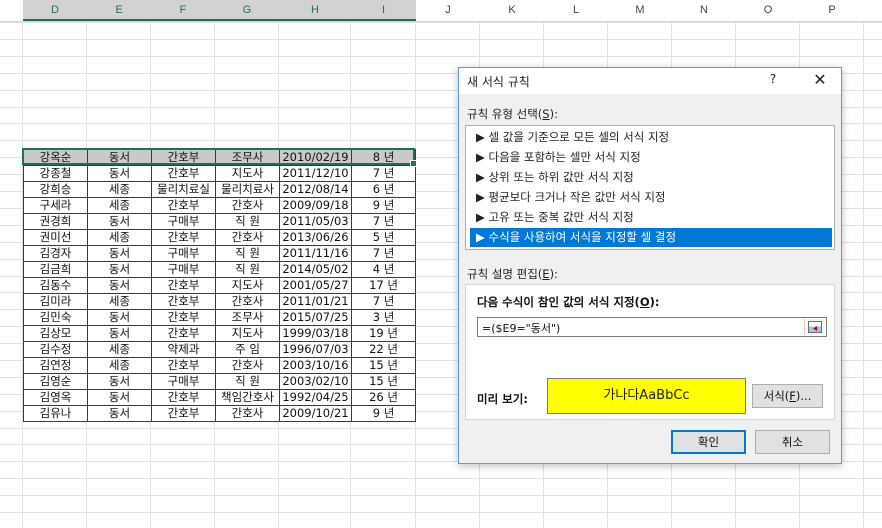  I want to click on table-cell: 6 년, so click(383, 189).